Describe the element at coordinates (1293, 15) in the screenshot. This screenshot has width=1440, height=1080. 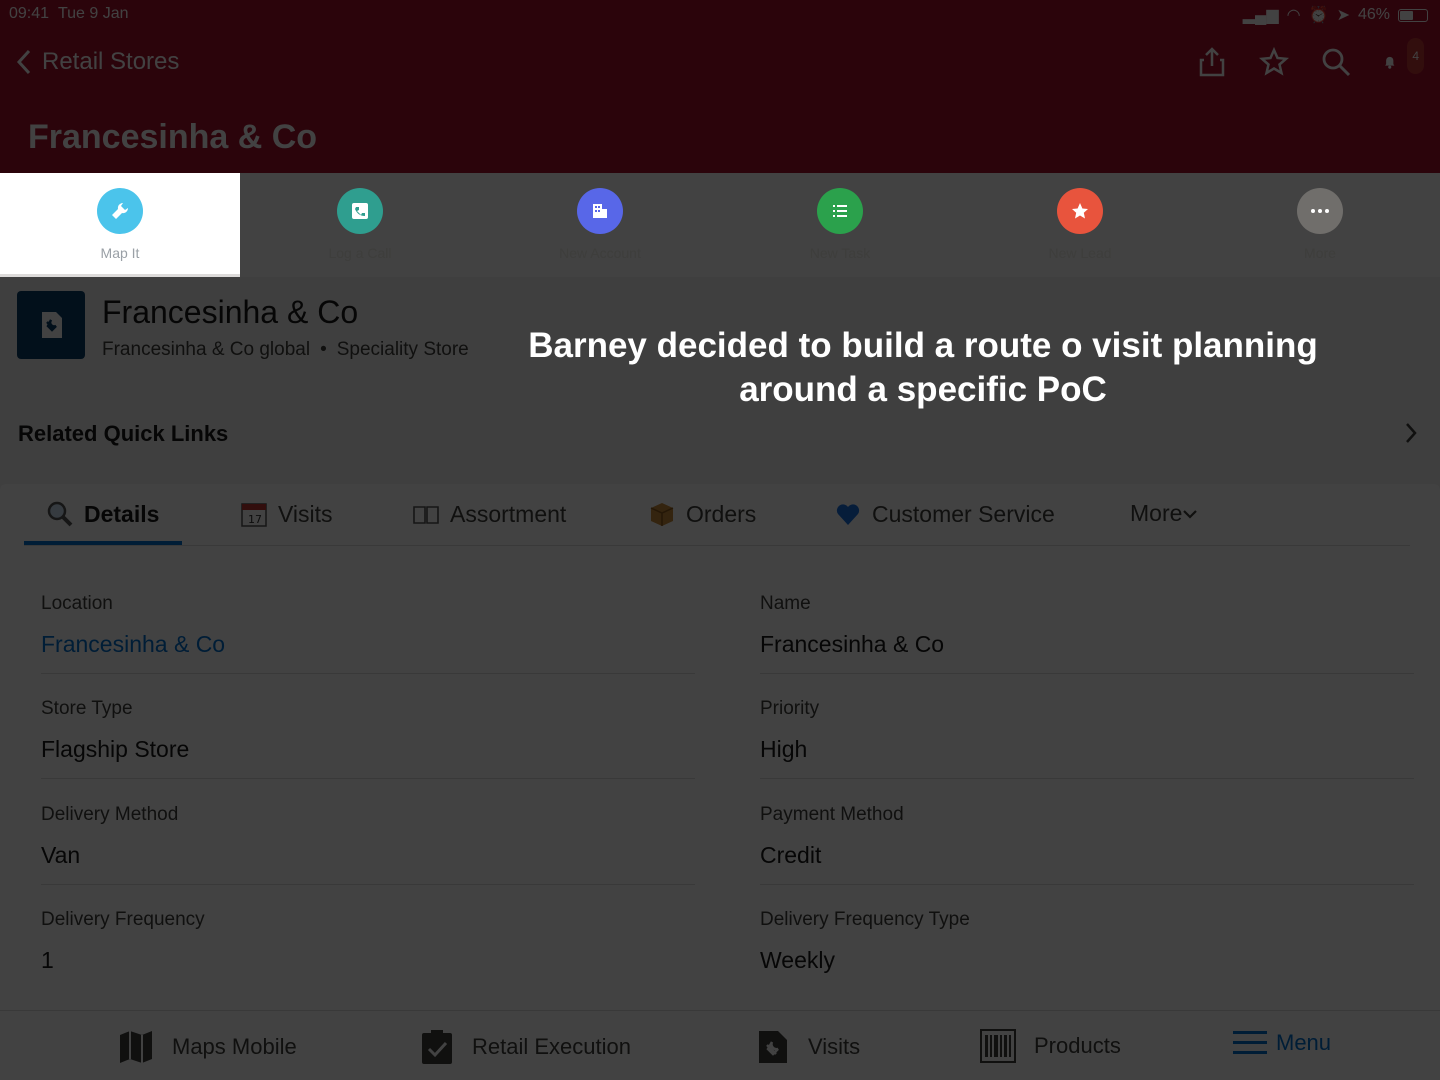
I see `wifi-icon: ◠` at that location.